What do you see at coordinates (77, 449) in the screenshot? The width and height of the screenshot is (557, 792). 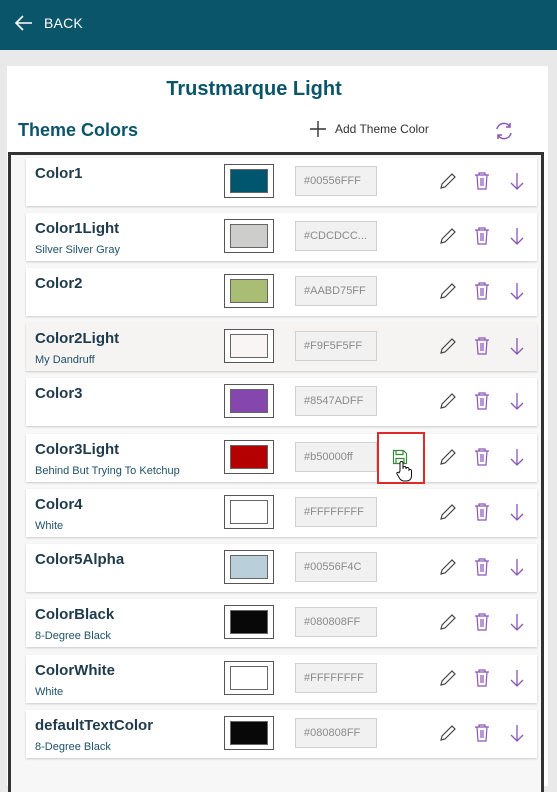 I see `color-name: Color3Light` at bounding box center [77, 449].